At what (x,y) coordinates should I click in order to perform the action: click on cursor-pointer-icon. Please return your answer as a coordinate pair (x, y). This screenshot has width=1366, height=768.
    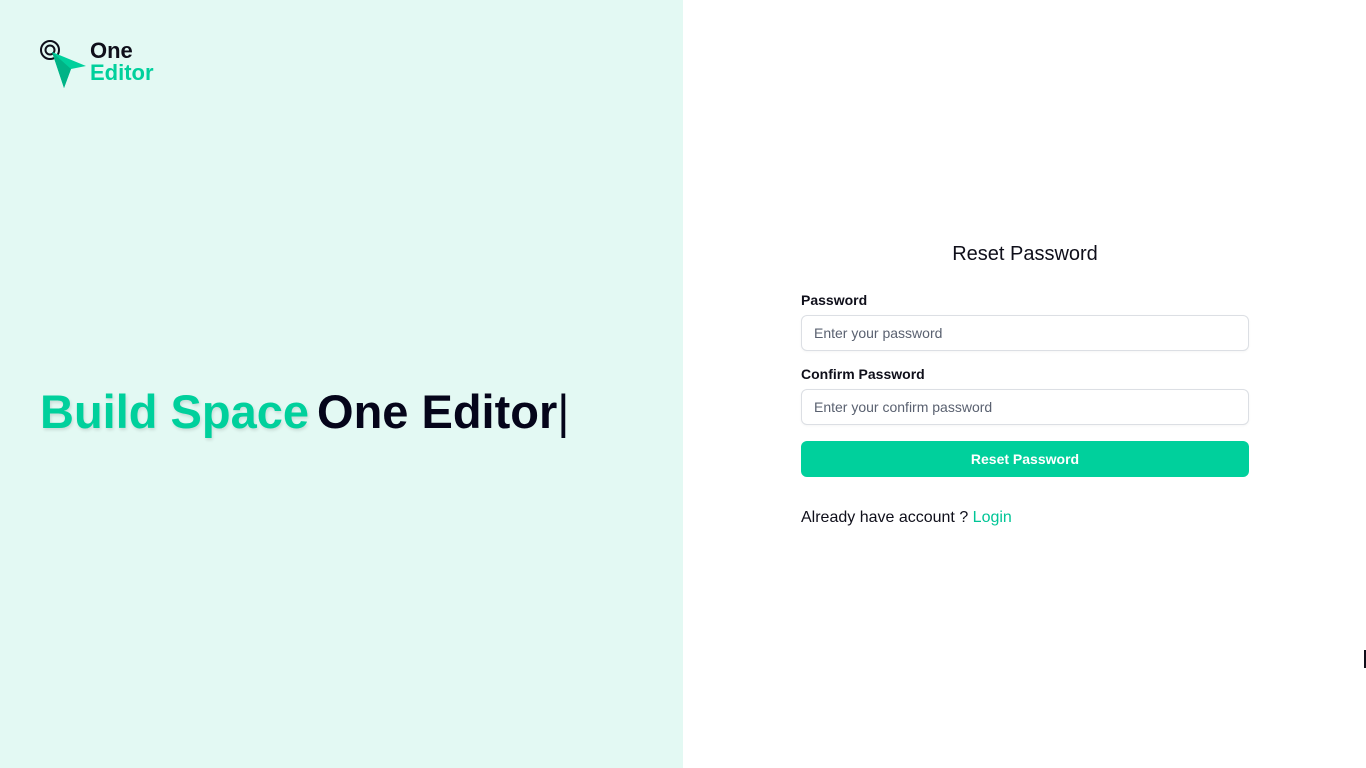
    Looking at the image, I should click on (63, 64).